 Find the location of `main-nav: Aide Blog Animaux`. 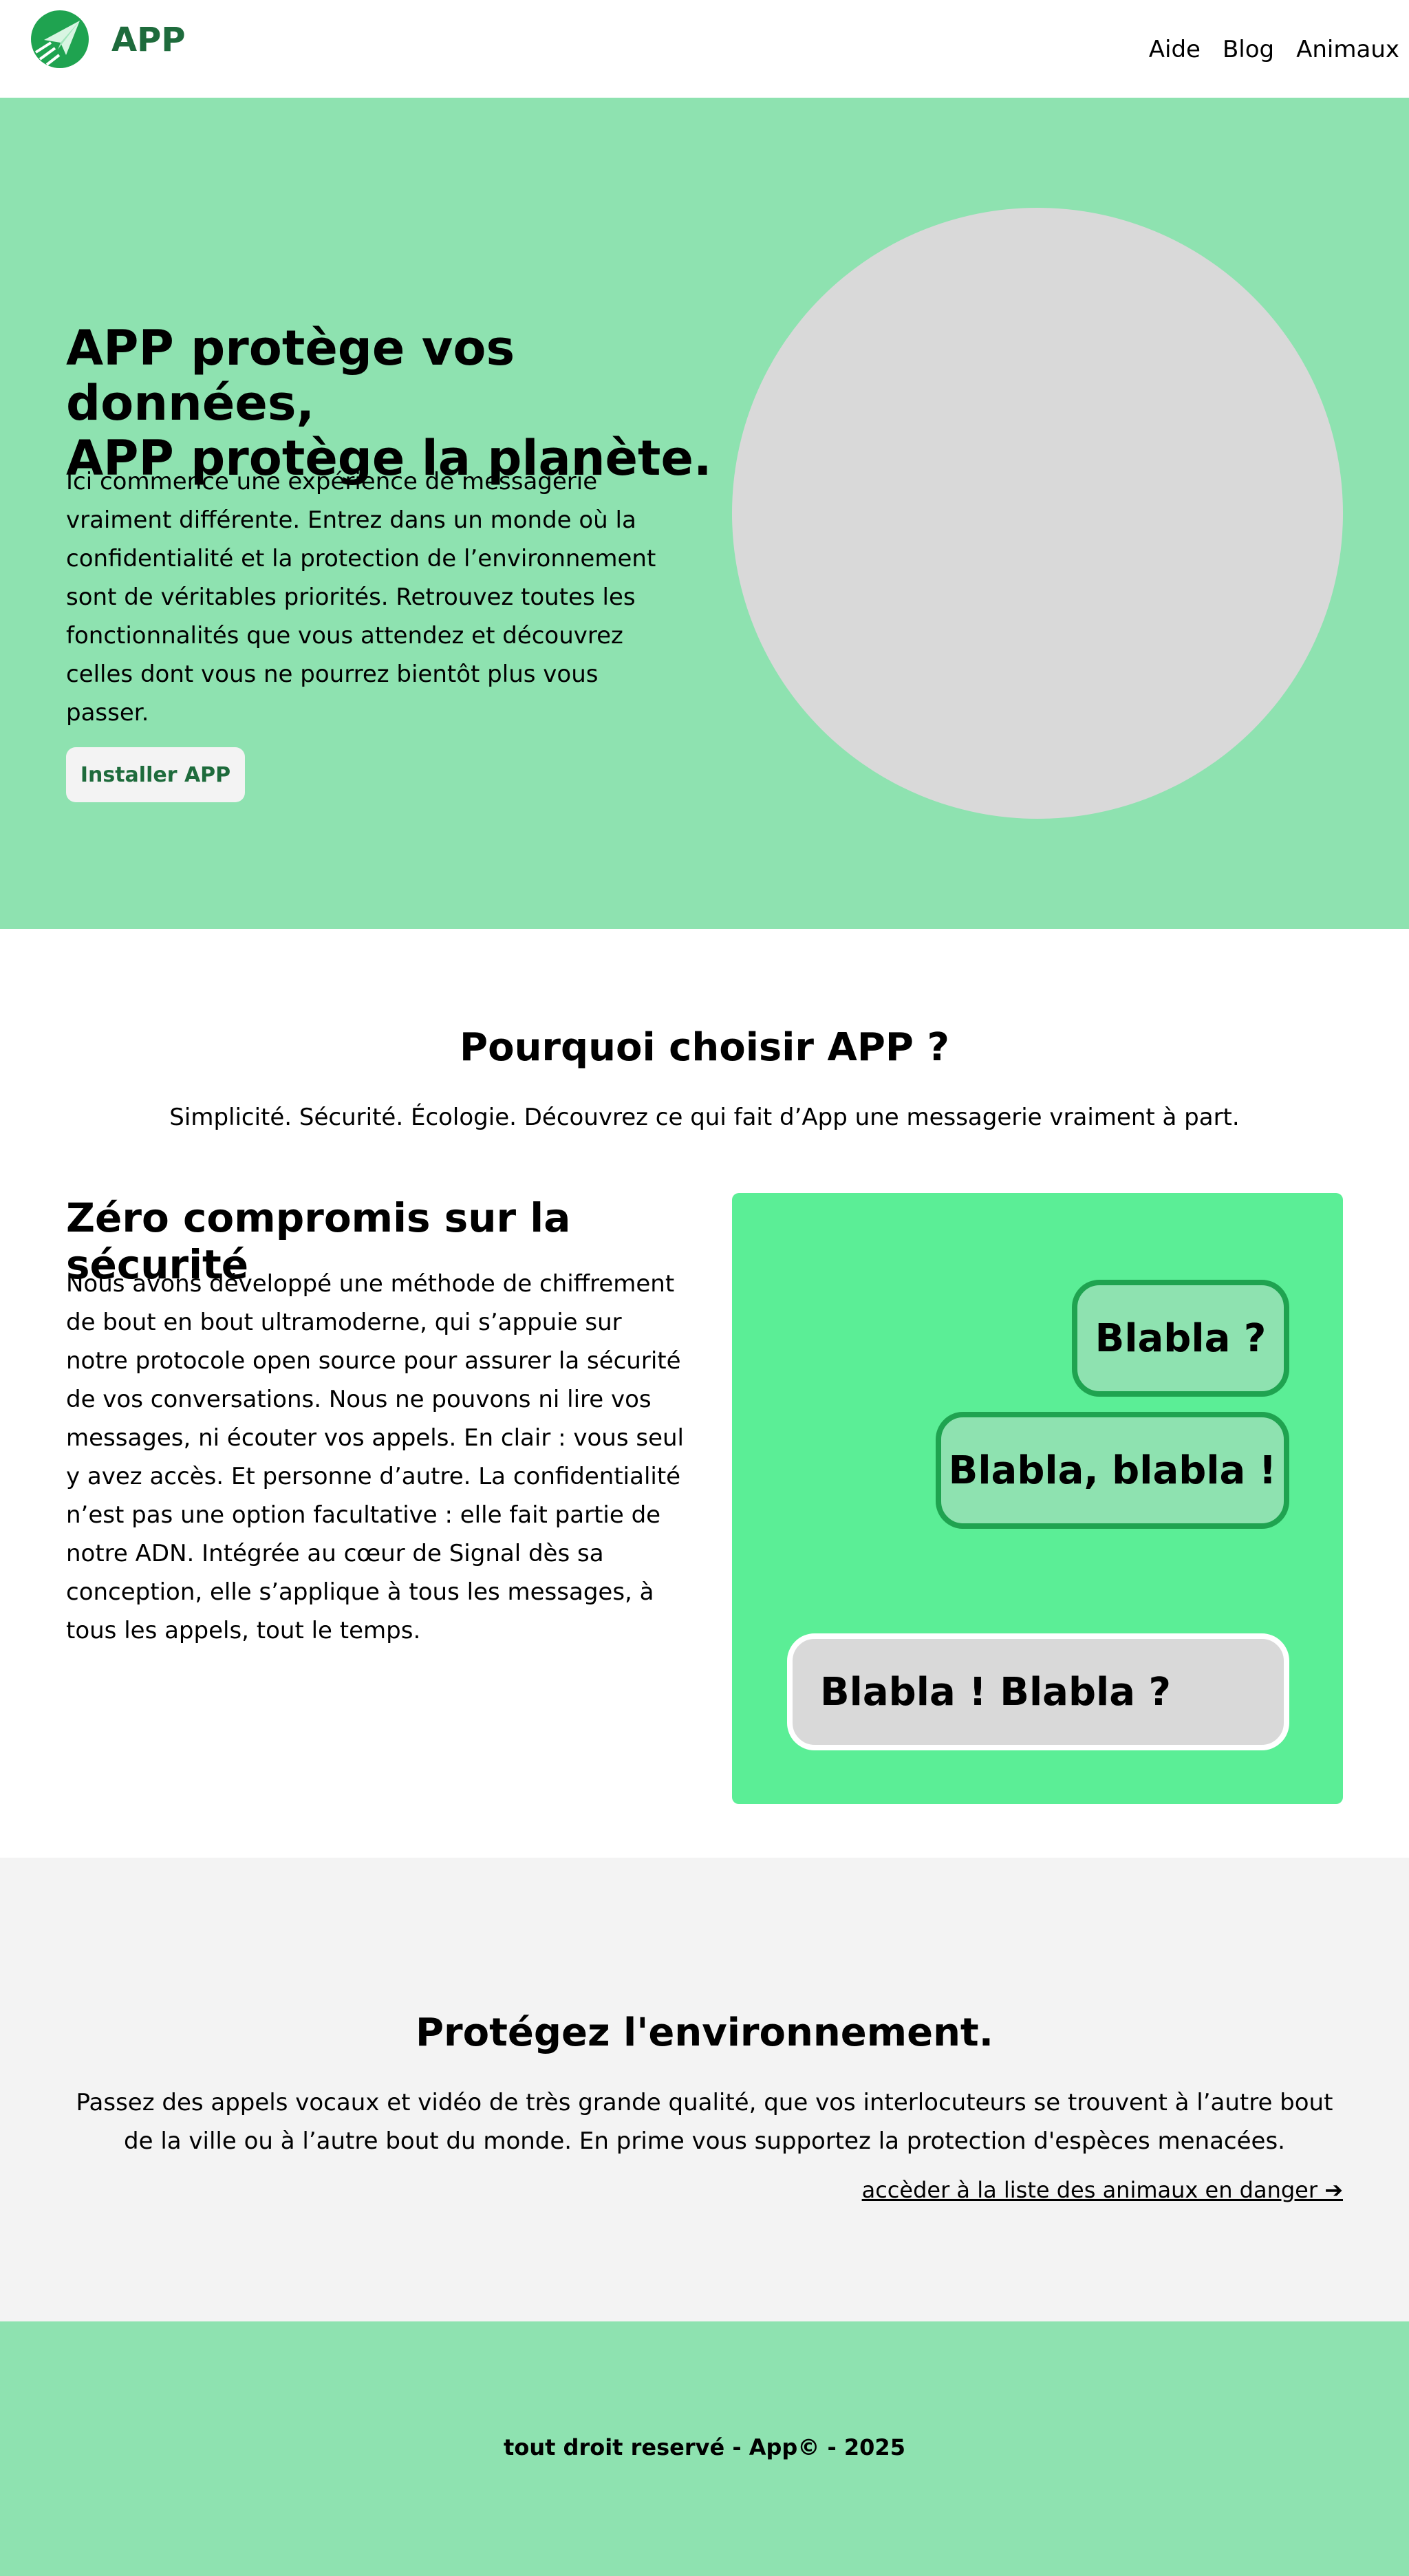

main-nav: Aide Blog Animaux is located at coordinates (1274, 49).